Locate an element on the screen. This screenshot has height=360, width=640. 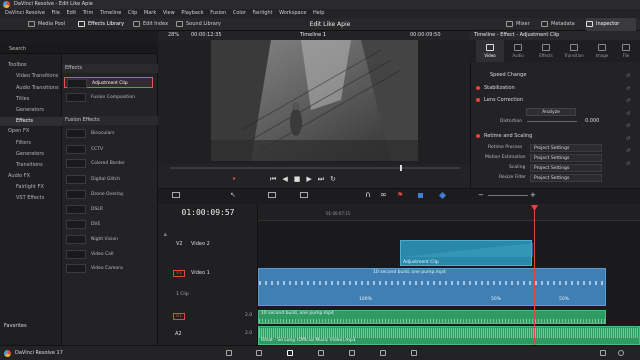
sidebar-item-audio-fx: Audio FX is located at coordinates (19, 176).